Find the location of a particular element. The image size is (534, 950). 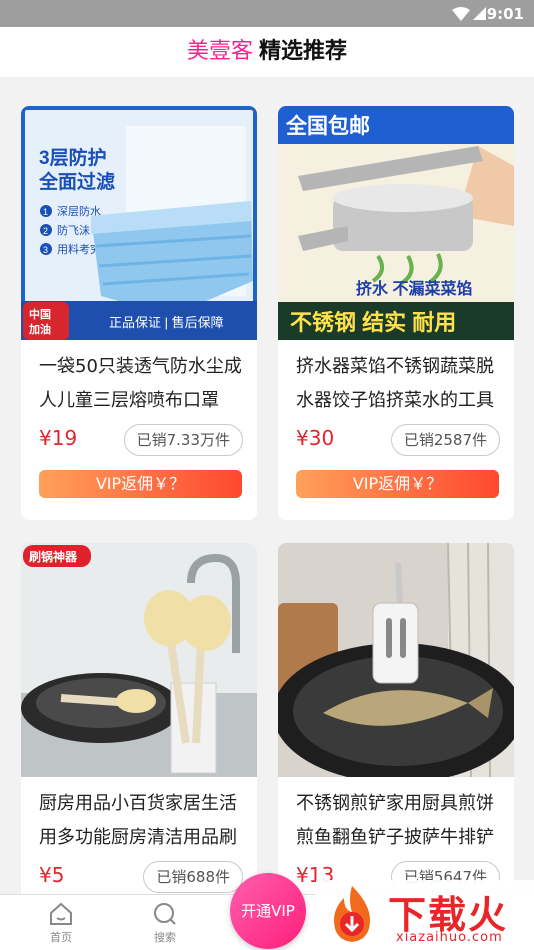

home-icon is located at coordinates (61, 913).